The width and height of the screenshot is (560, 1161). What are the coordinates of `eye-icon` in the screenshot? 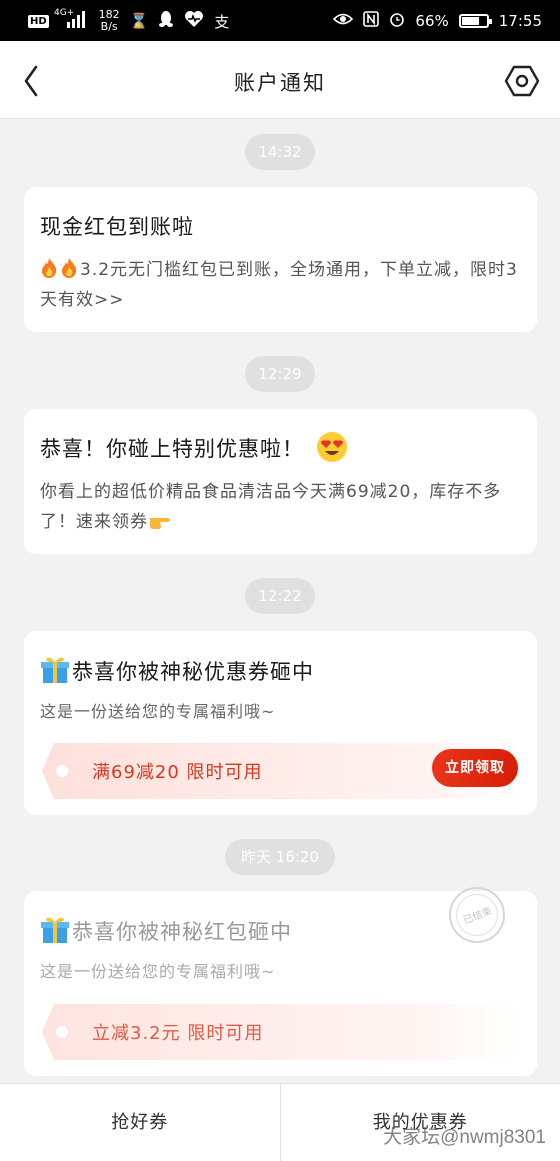 It's located at (343, 21).